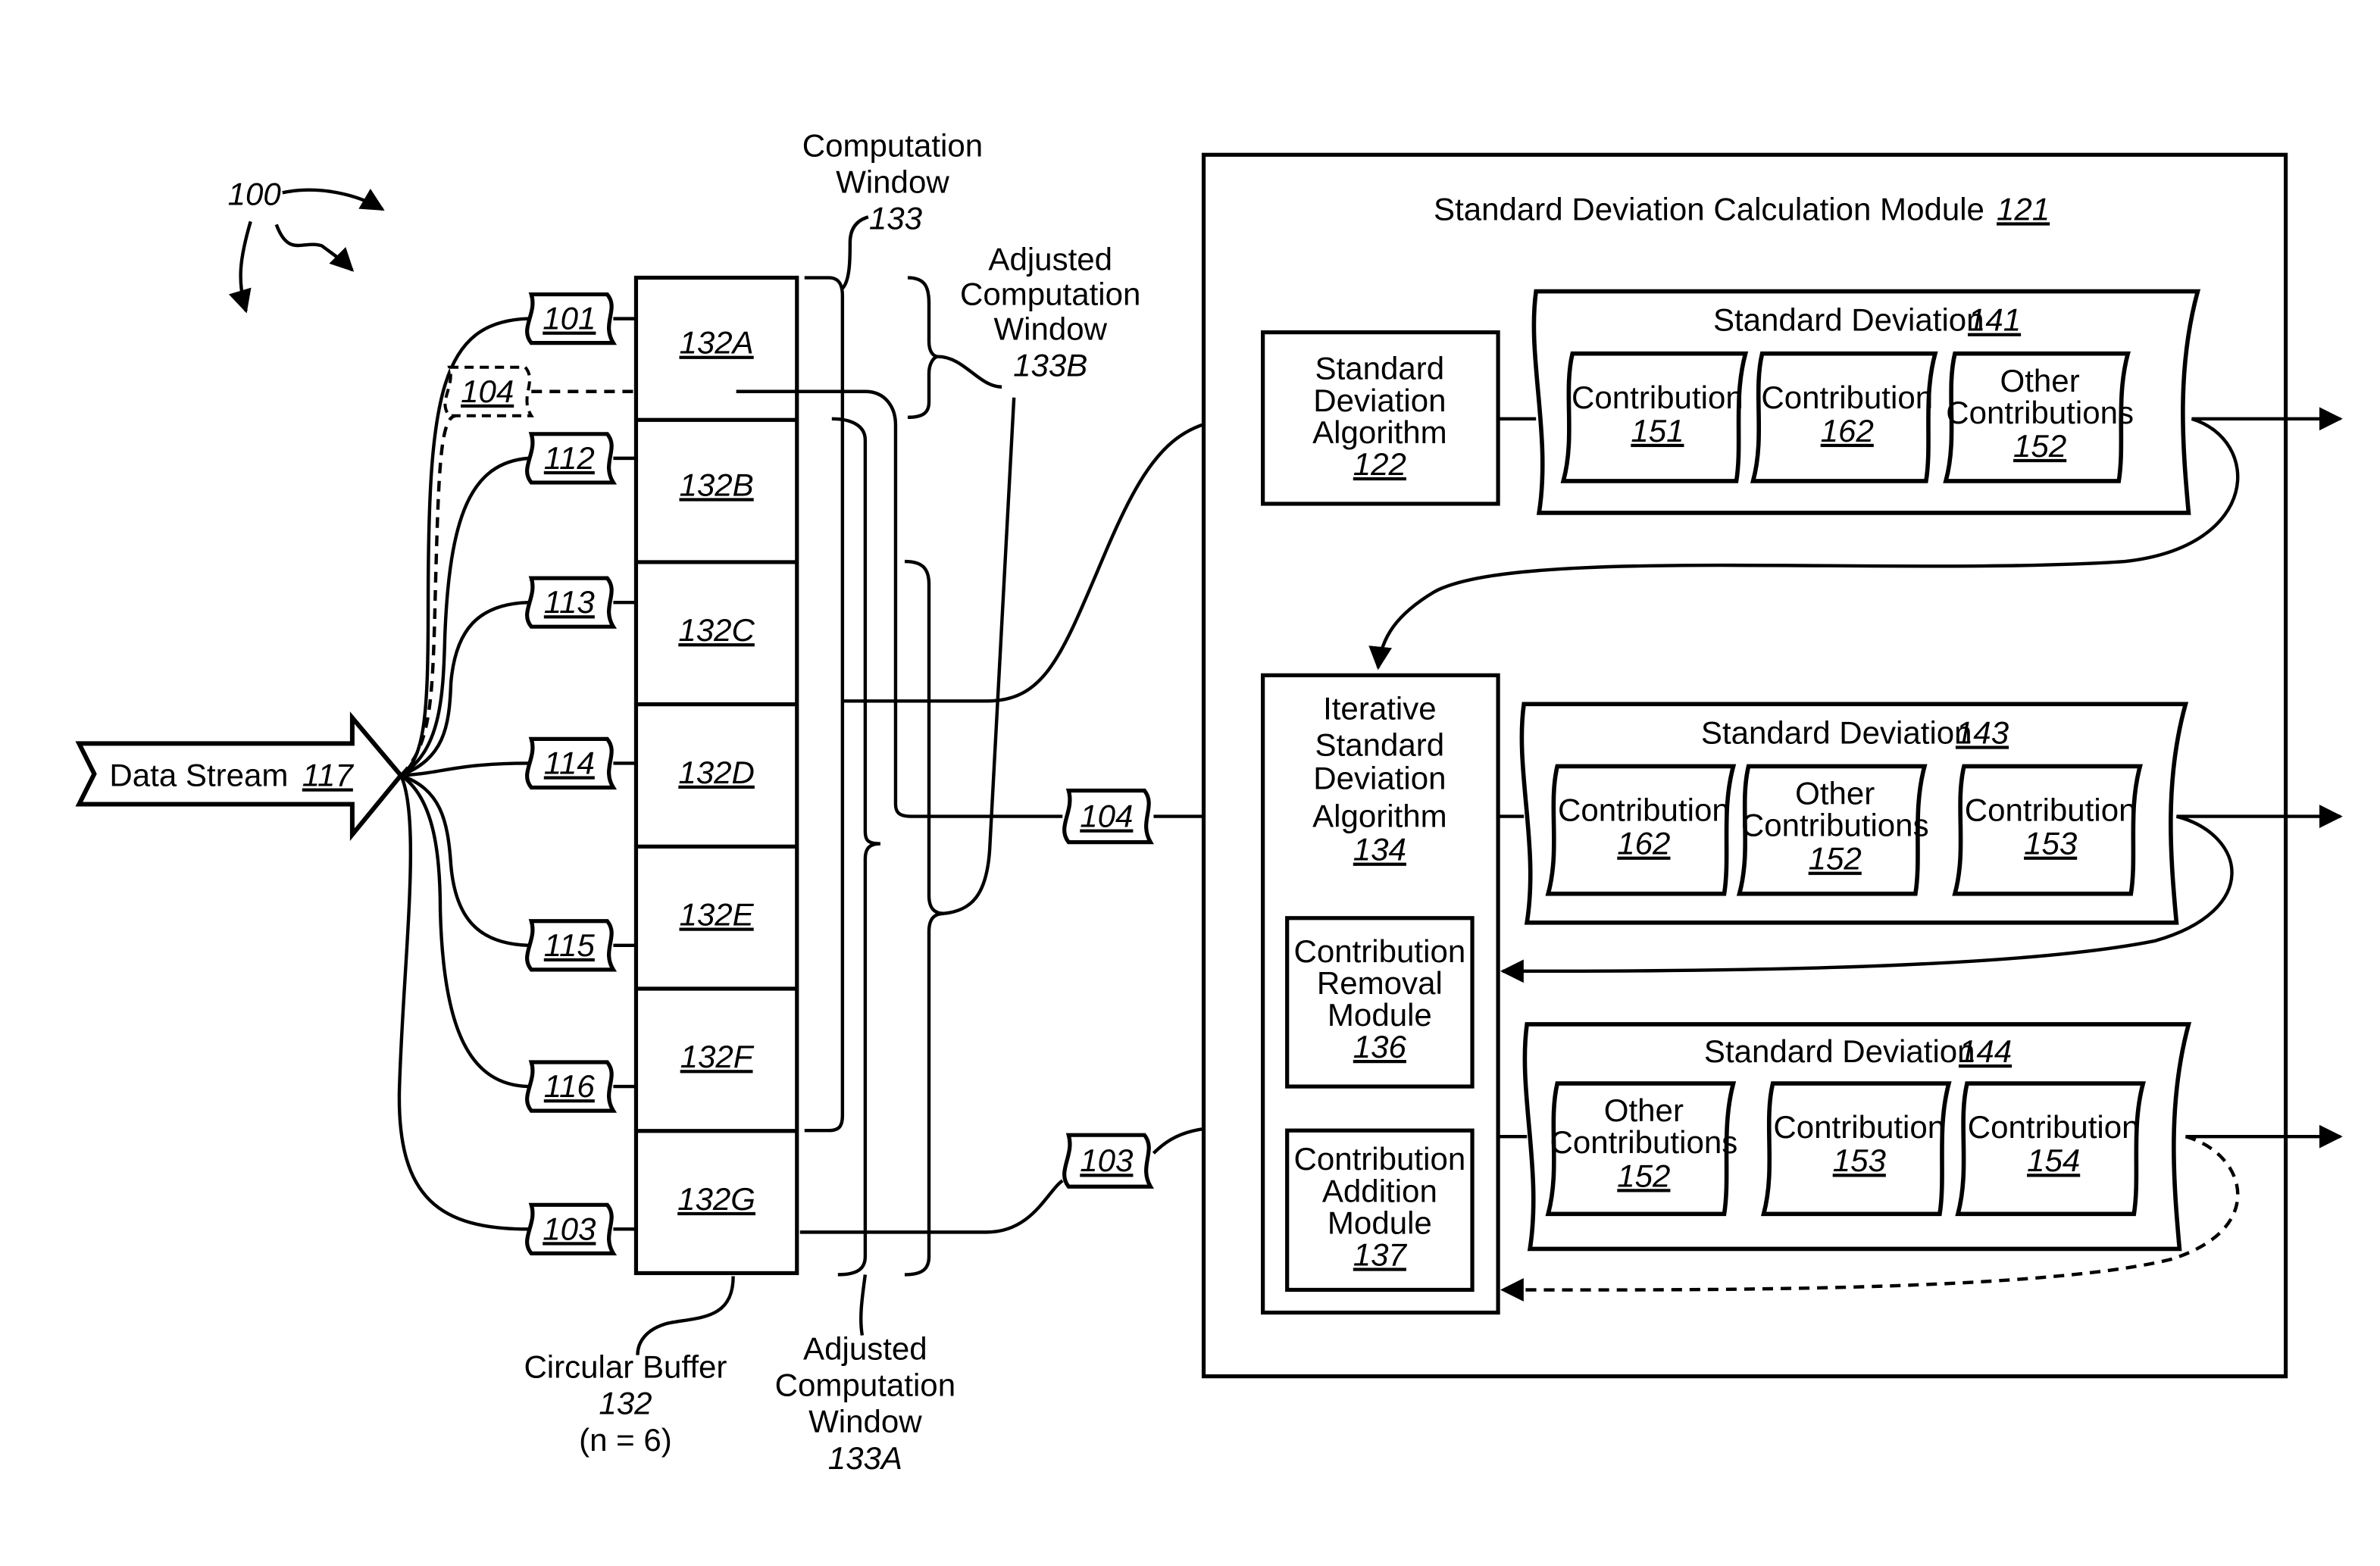 The width and height of the screenshot is (2380, 1566). I want to click on addition-line2: Addition, so click(1380, 1190).